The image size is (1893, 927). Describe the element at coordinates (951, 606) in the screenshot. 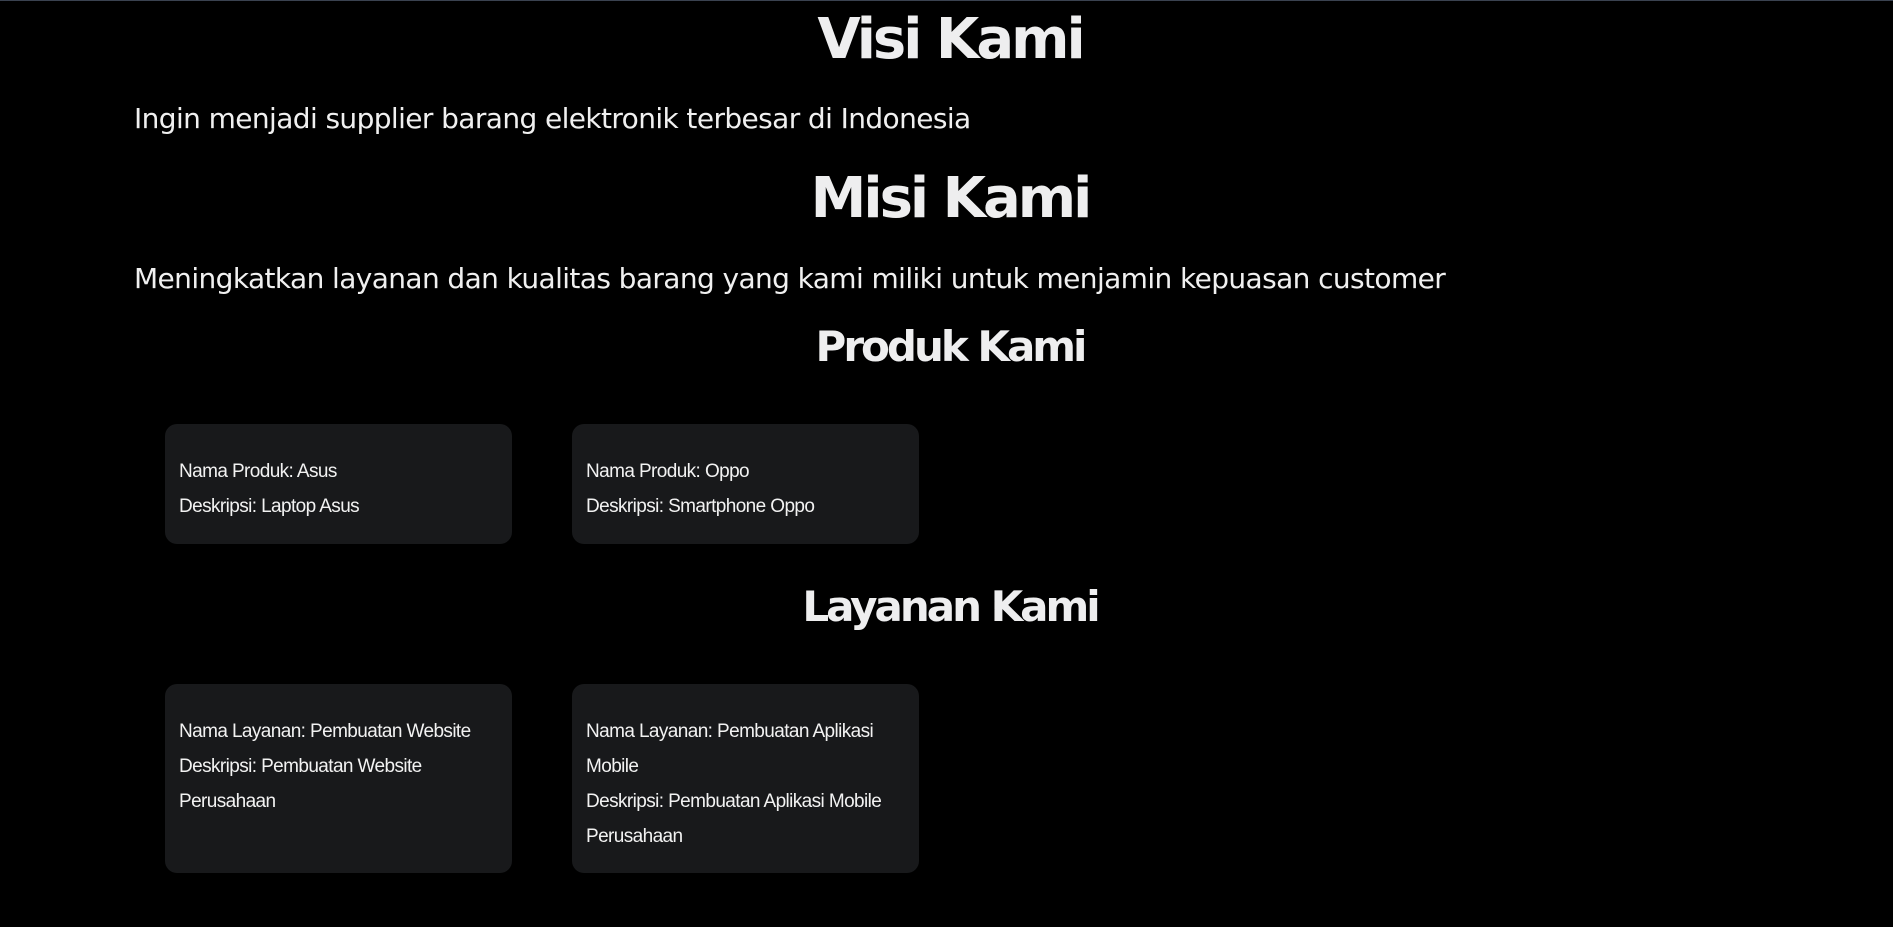

I see `layanan-heading: Layanan Kami` at that location.